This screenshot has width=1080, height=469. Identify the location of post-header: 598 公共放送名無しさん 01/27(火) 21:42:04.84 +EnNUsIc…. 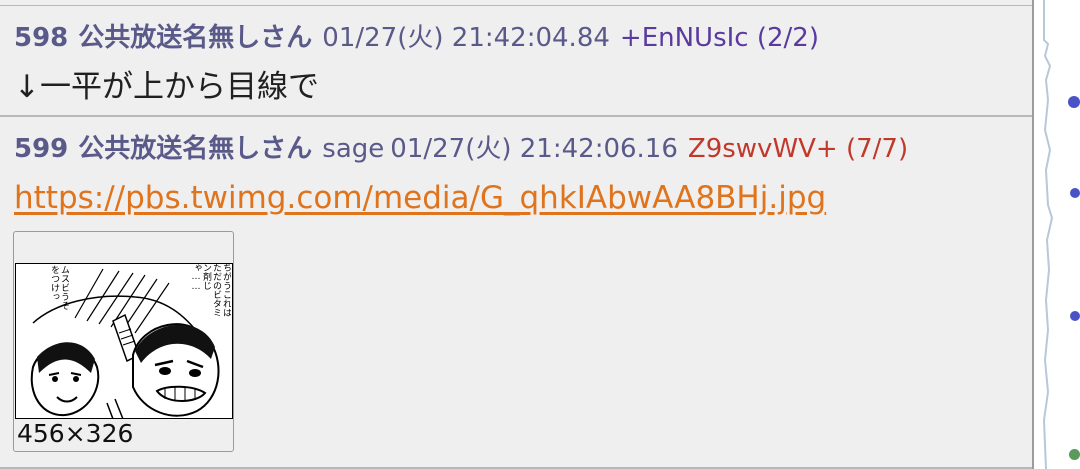
(416, 38).